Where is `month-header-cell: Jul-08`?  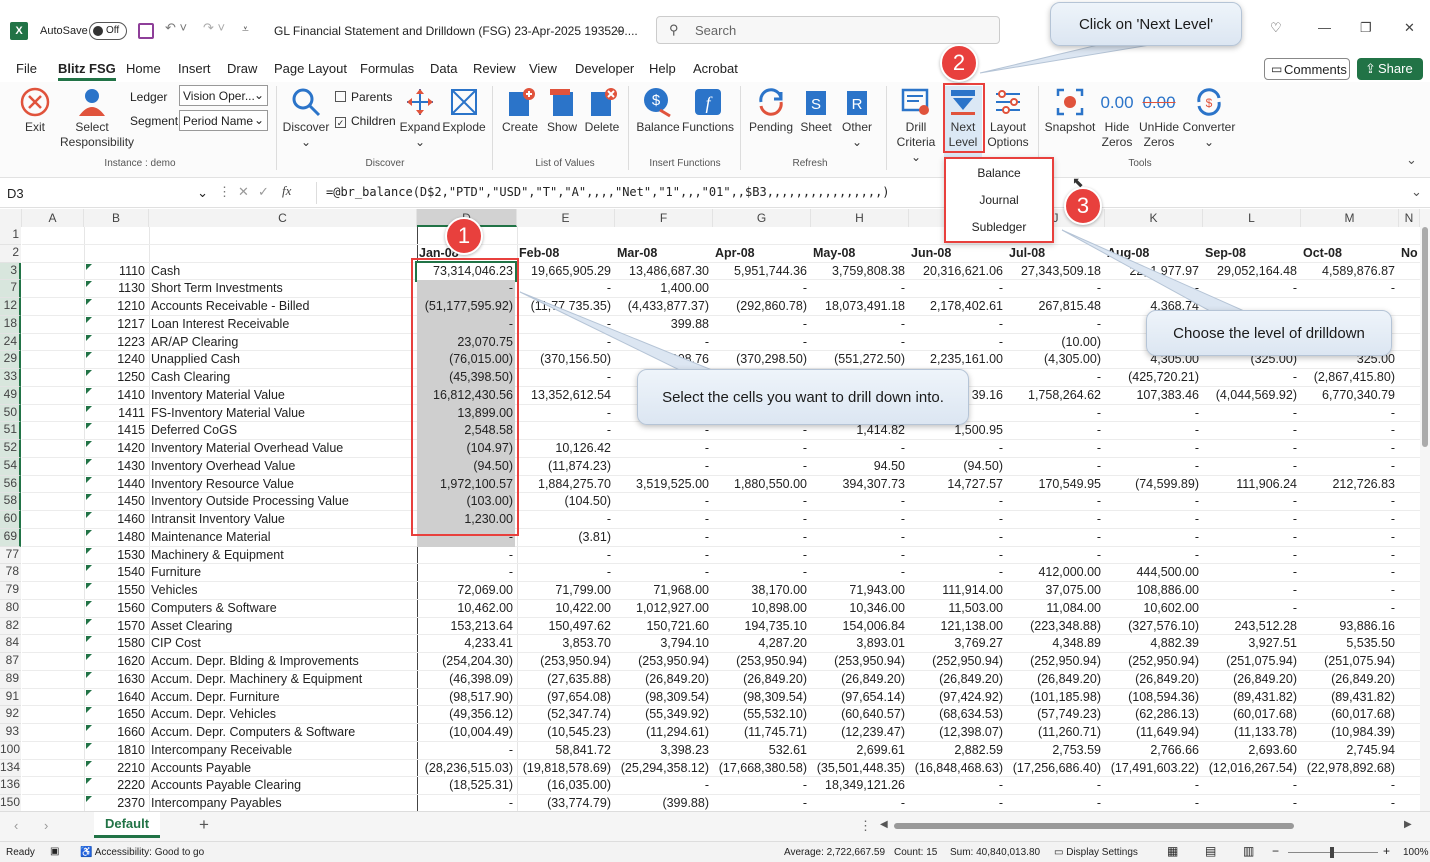 month-header-cell: Jul-08 is located at coordinates (1027, 253).